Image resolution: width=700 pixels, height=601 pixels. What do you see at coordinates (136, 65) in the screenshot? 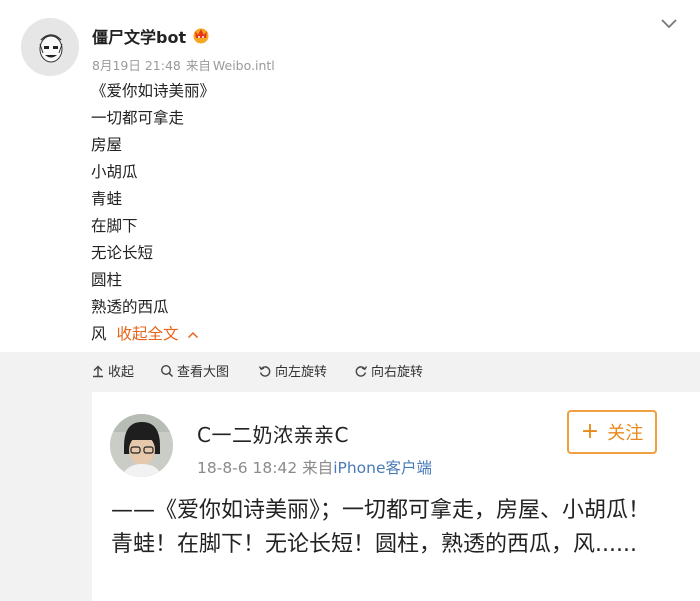
I see `post-date: 8月19日 21:48` at bounding box center [136, 65].